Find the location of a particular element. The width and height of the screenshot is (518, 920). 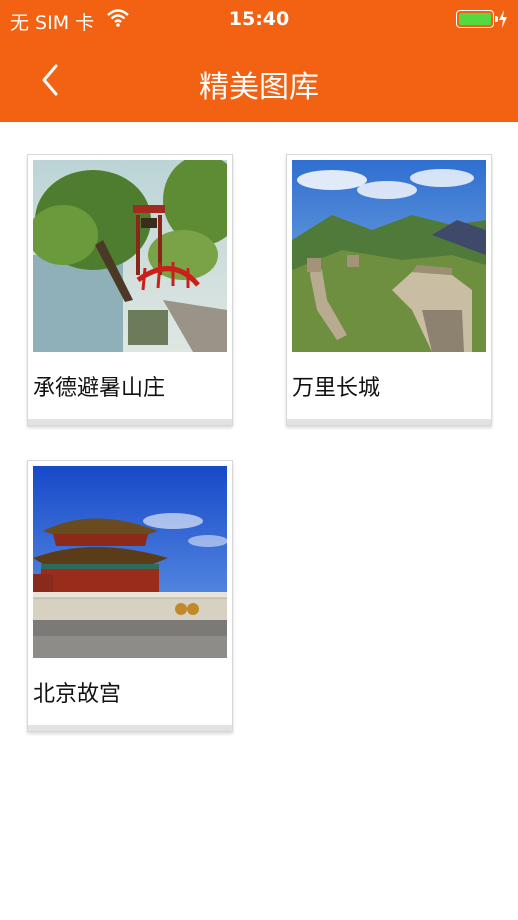

status-bar: 无 SIM 卡 15:40 is located at coordinates (259, 20).